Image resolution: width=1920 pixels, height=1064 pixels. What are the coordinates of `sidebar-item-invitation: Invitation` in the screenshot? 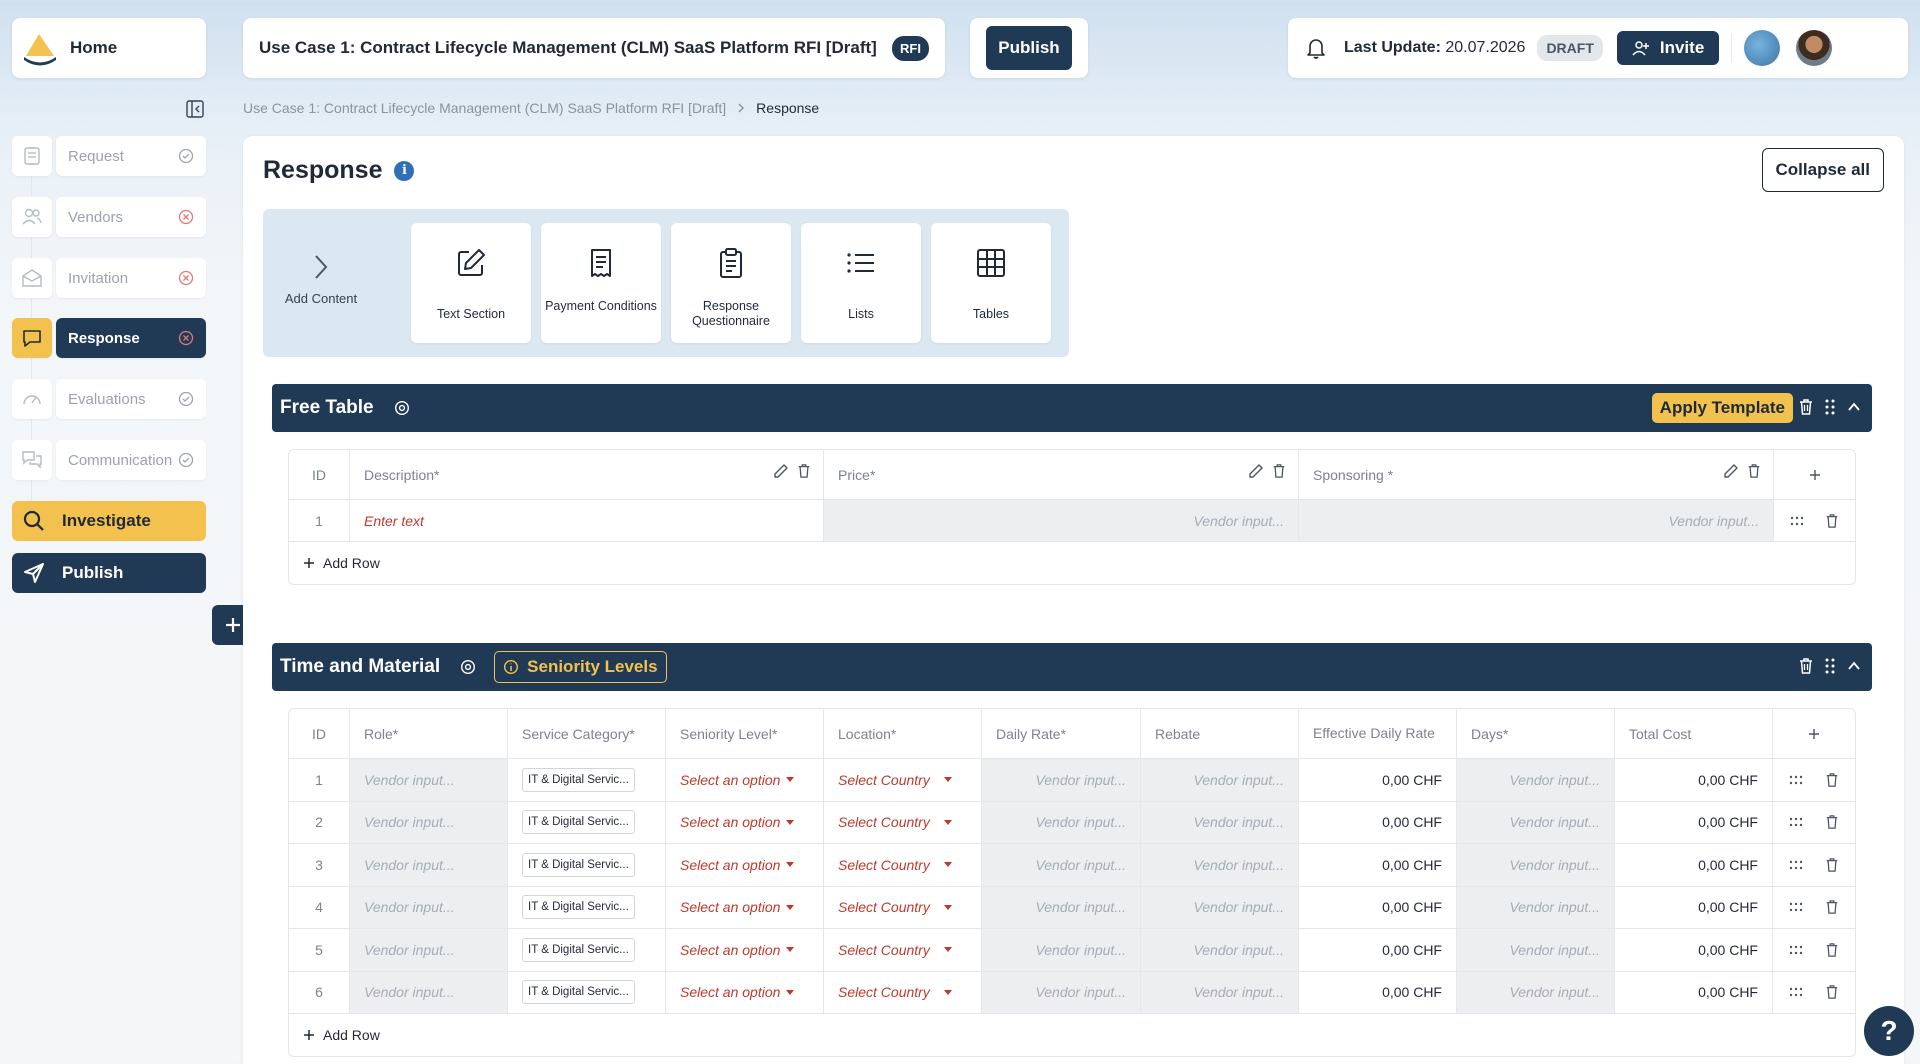 It's located at (109, 278).